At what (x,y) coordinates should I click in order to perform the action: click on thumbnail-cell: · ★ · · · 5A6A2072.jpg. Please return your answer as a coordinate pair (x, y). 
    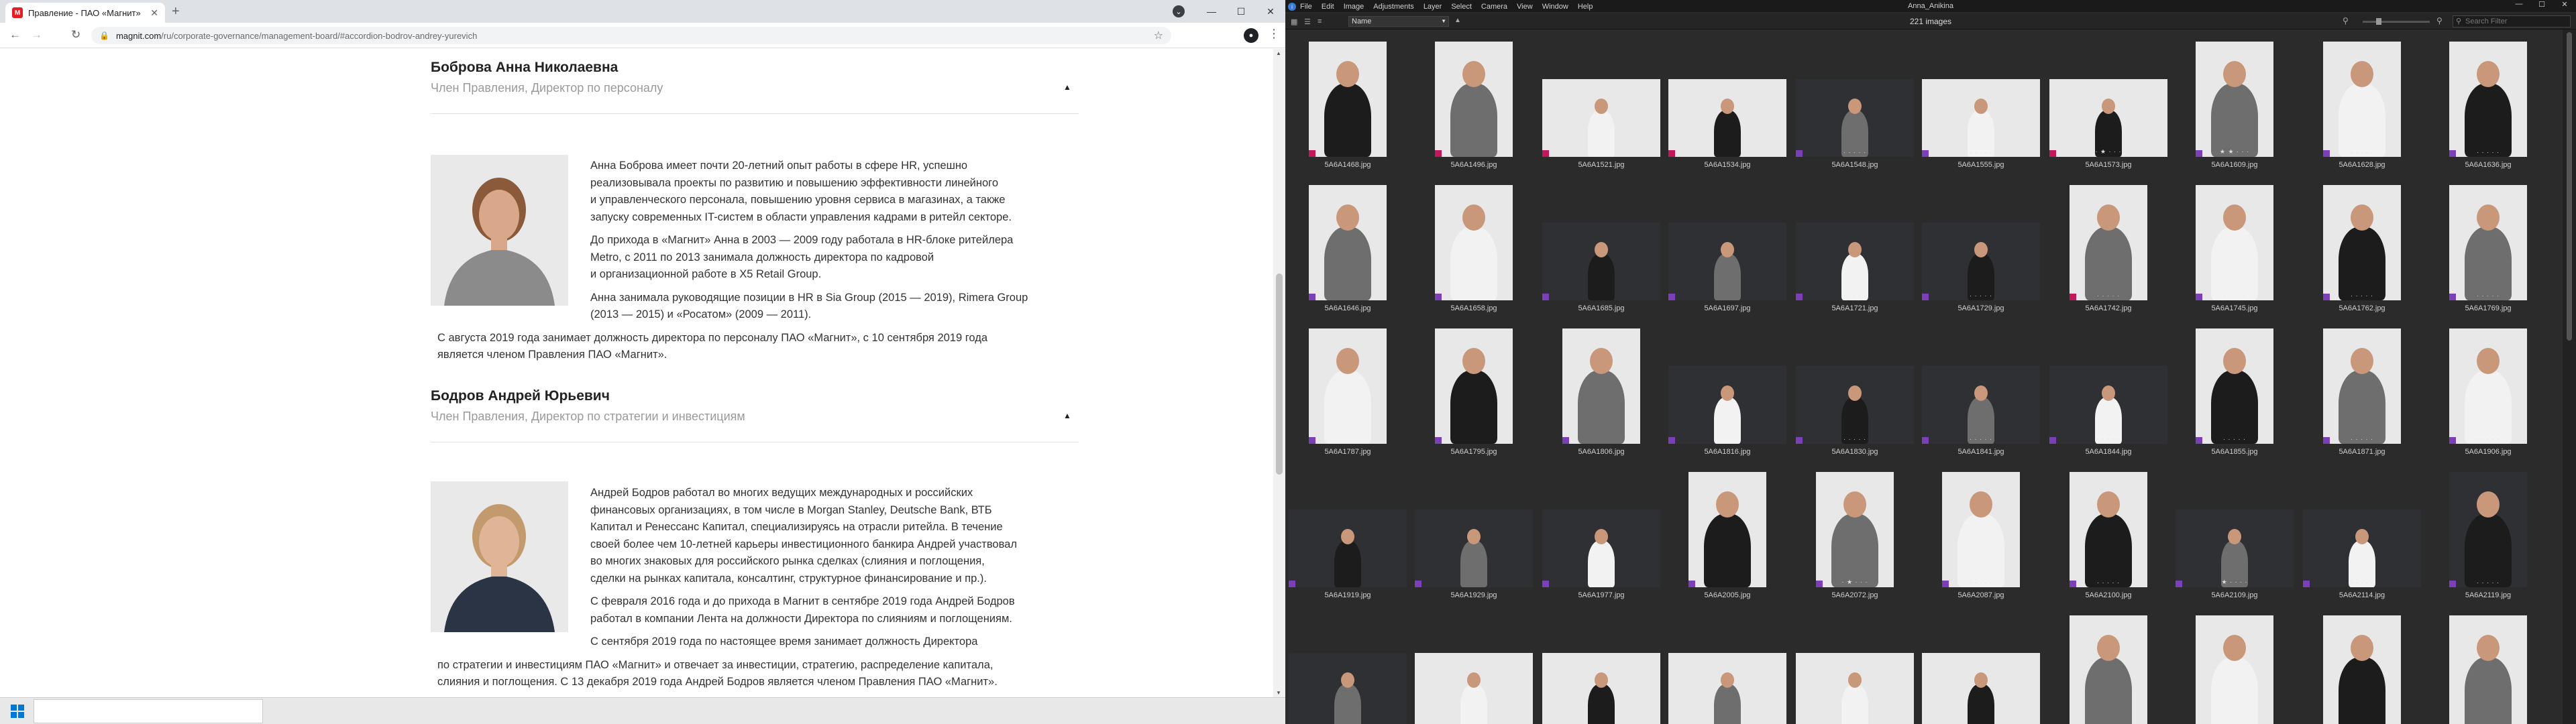
    Looking at the image, I should click on (1854, 534).